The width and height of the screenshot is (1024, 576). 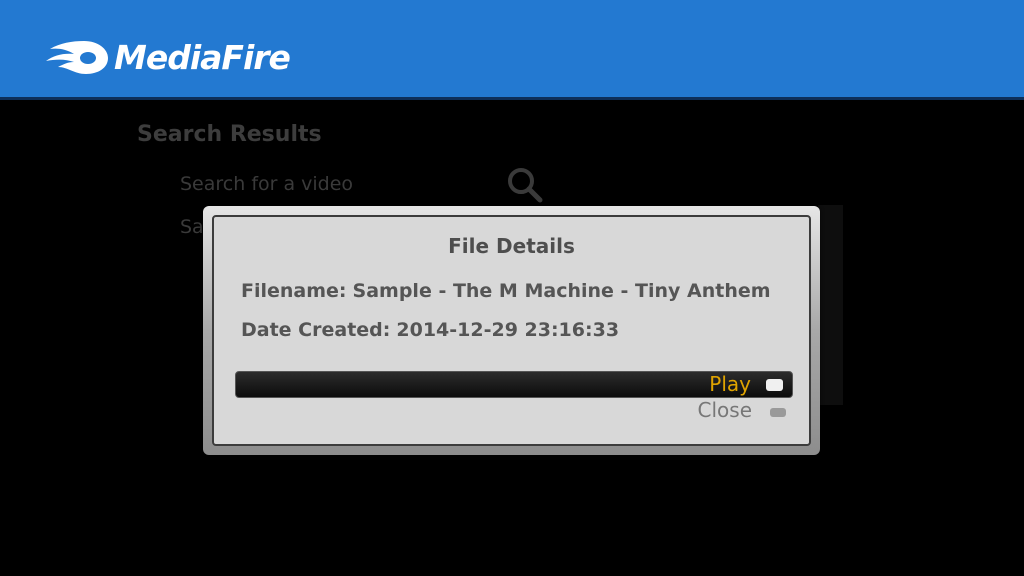 I want to click on filename-label: Filename:, so click(x=294, y=291).